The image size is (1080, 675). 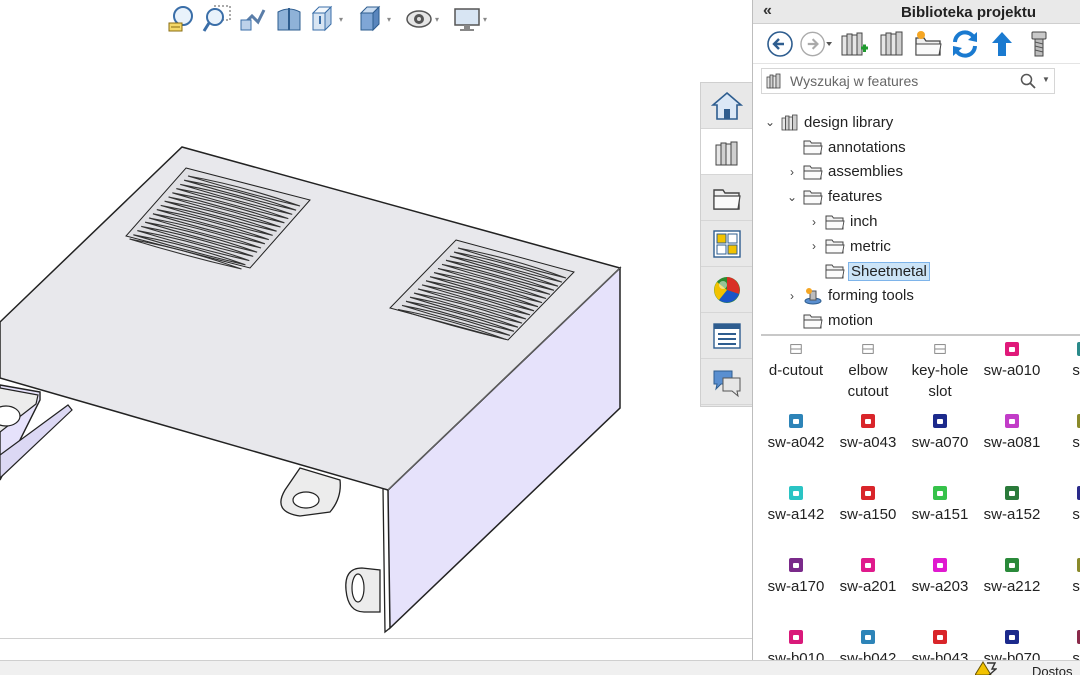 I want to click on create-new-folder-button, so click(x=927, y=44).